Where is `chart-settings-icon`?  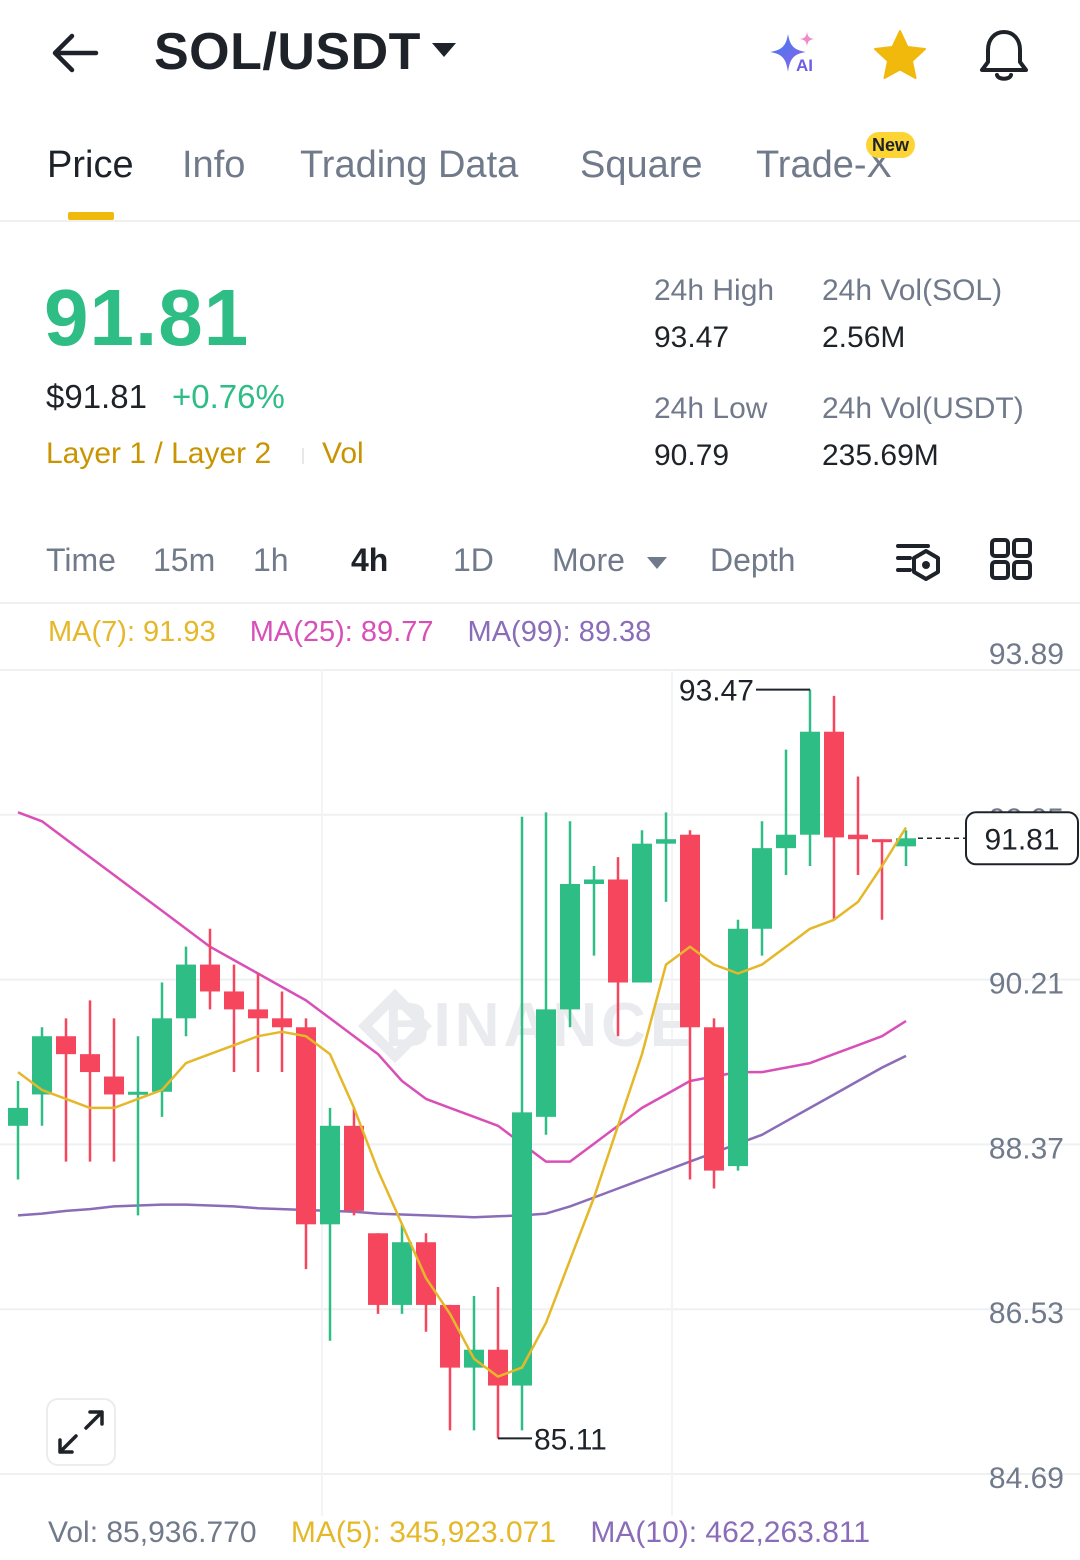 chart-settings-icon is located at coordinates (919, 559).